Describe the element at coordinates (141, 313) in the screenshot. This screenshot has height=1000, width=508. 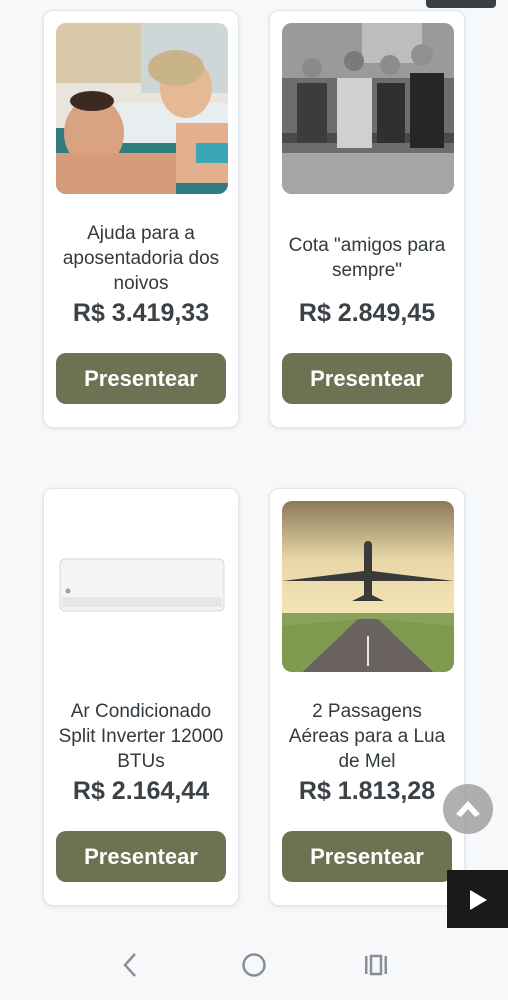
I see `product-price: R$ 3.419,33` at that location.